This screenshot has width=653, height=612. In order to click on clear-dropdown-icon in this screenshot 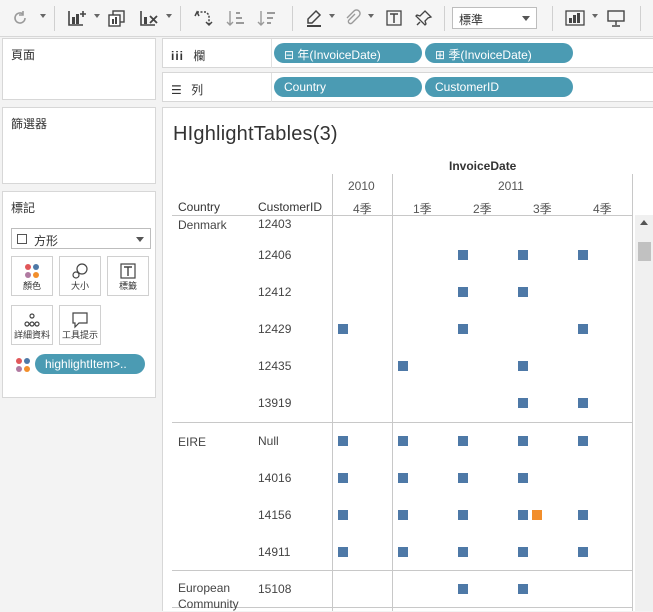, I will do `click(169, 16)`.